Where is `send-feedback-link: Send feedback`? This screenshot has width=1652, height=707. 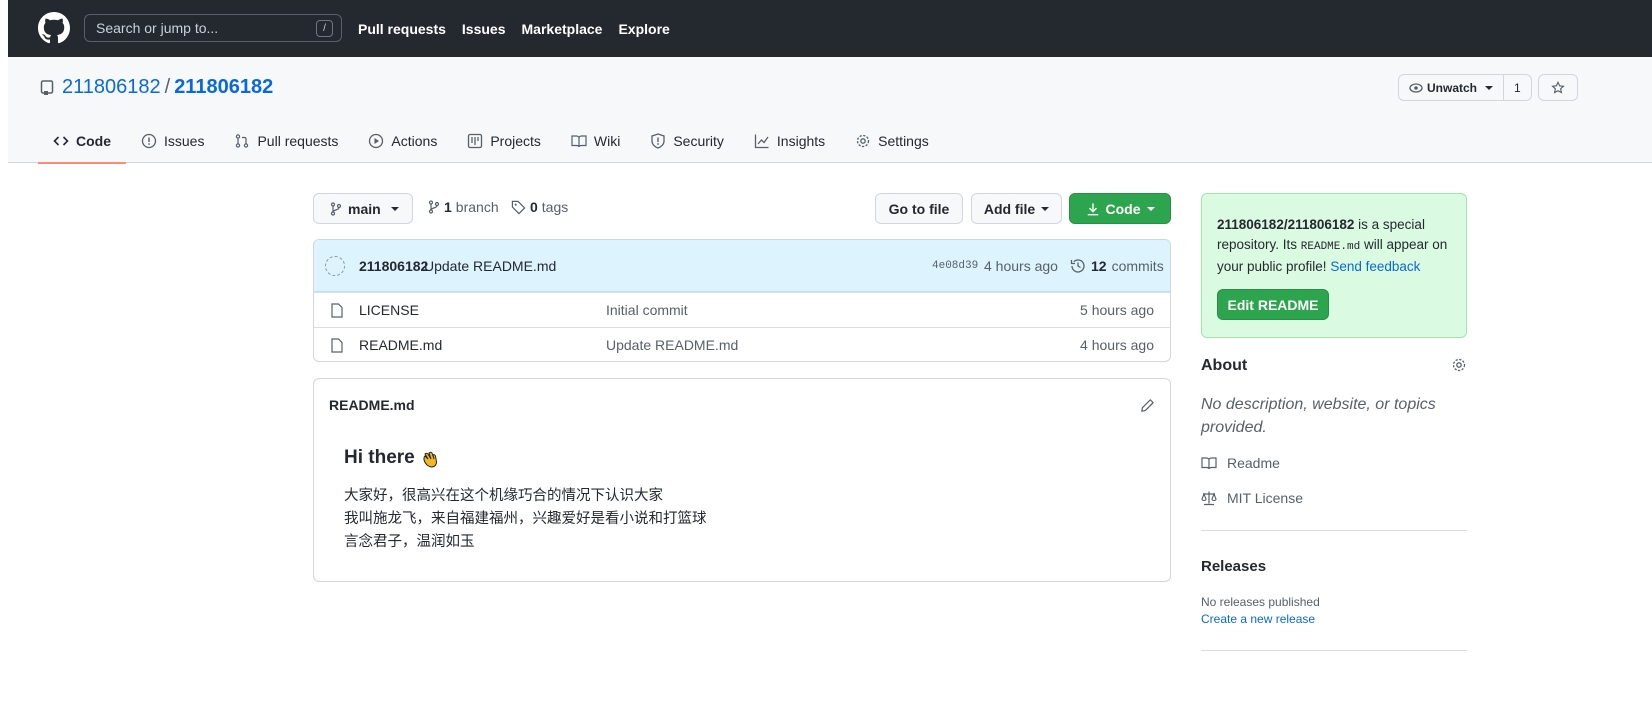
send-feedback-link: Send feedback is located at coordinates (1375, 266).